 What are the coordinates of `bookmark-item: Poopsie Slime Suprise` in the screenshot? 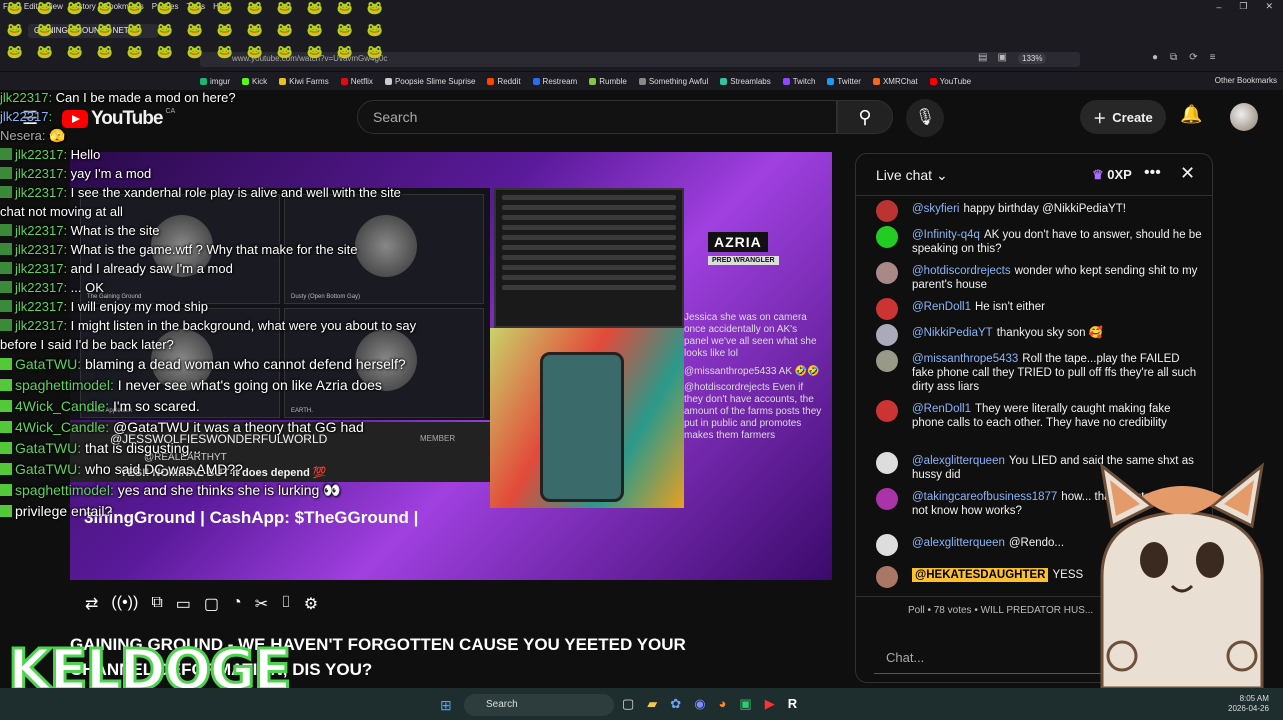 It's located at (429, 81).